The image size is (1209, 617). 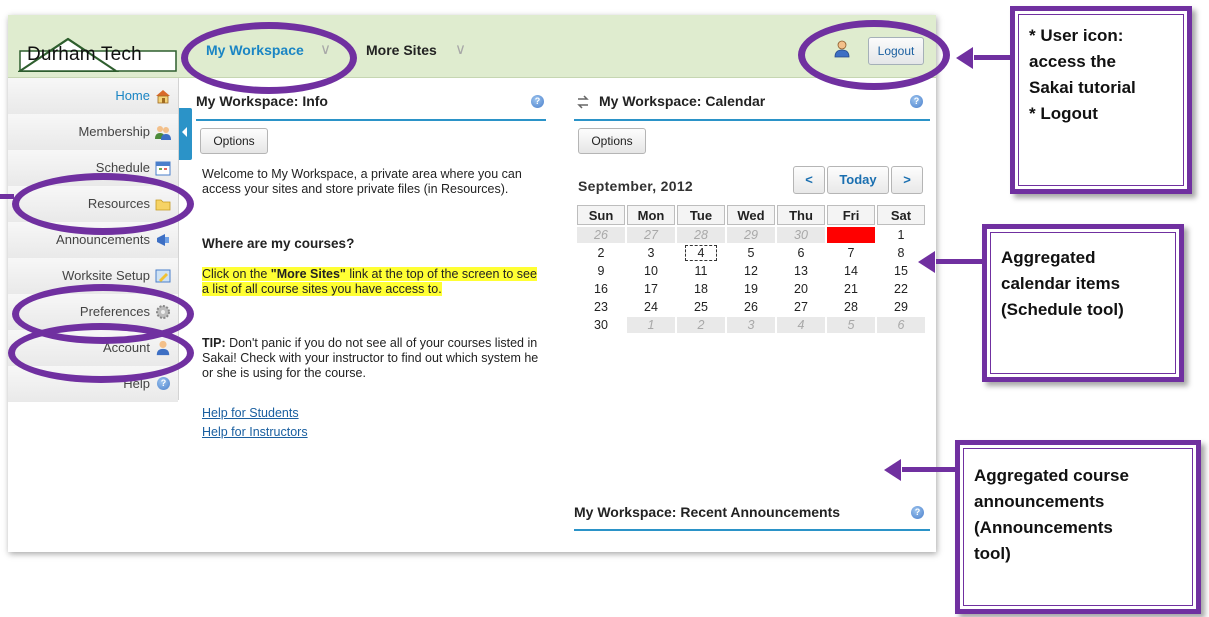 I want to click on swap-icon, so click(x=583, y=102).